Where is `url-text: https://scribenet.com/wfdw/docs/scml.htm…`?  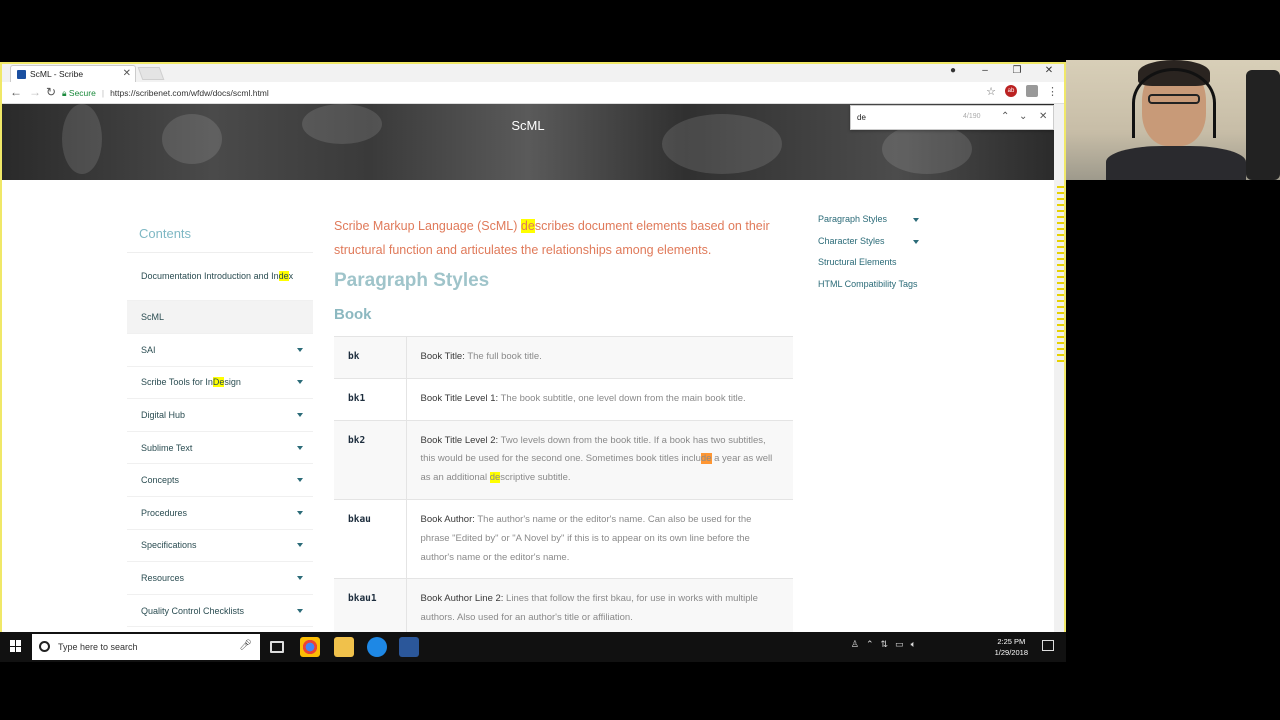 url-text: https://scribenet.com/wfdw/docs/scml.htm… is located at coordinates (189, 93).